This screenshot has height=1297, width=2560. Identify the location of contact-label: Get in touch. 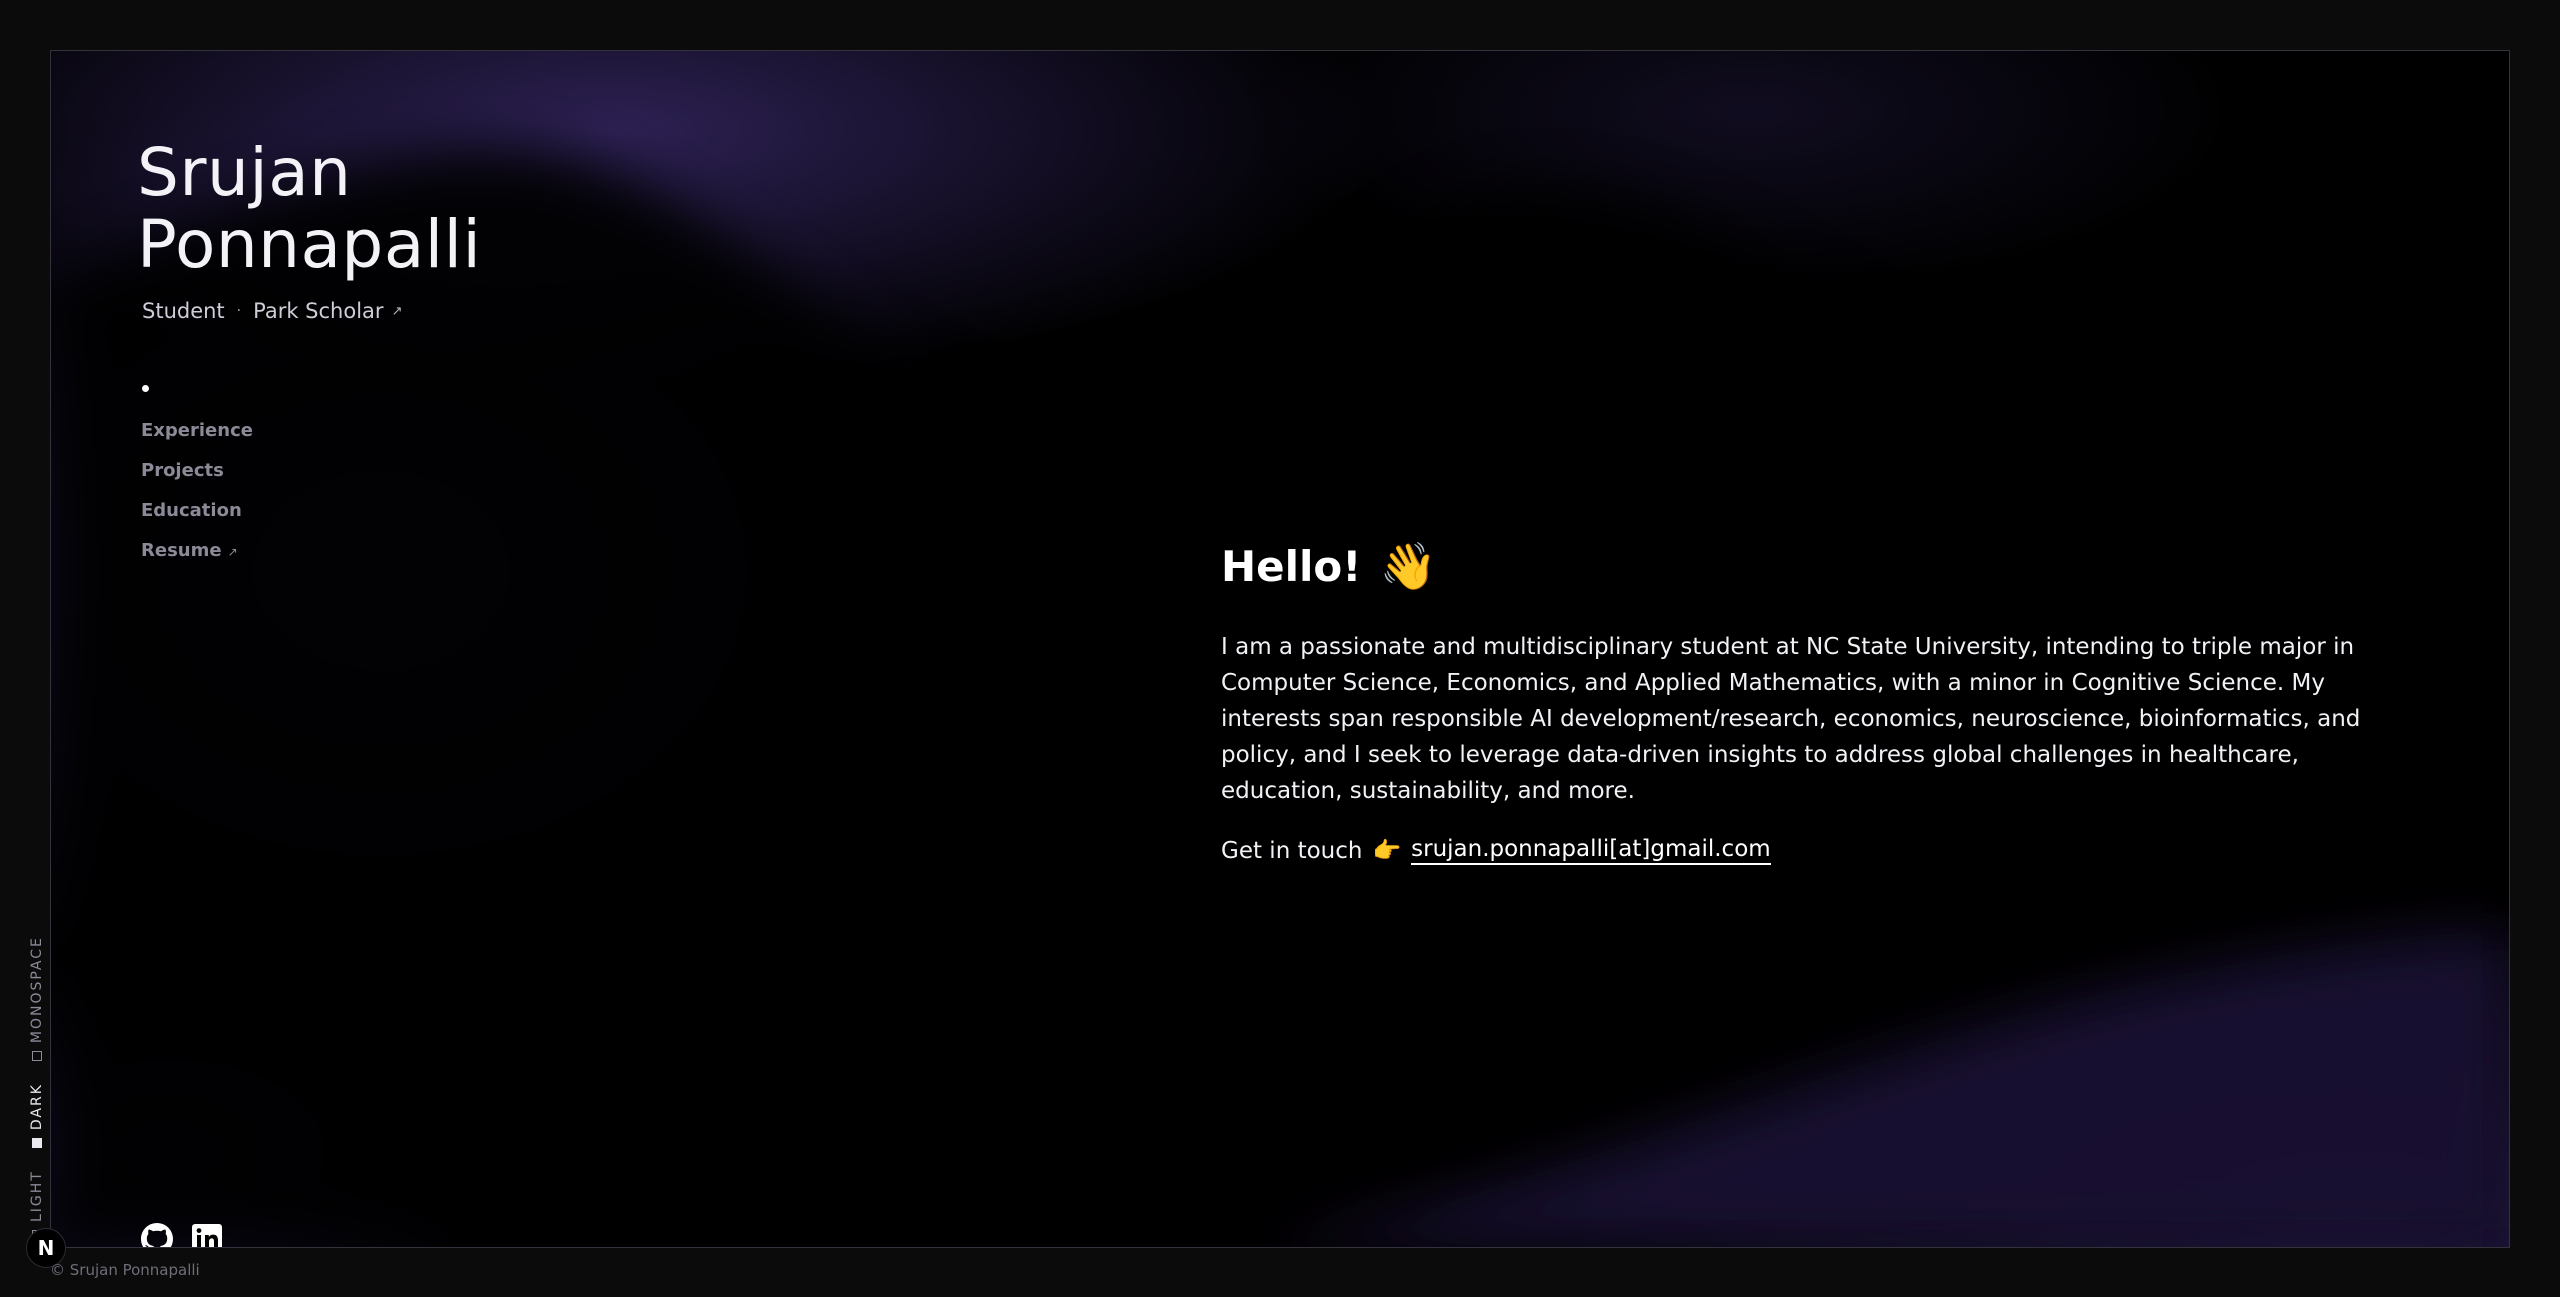
(1292, 850).